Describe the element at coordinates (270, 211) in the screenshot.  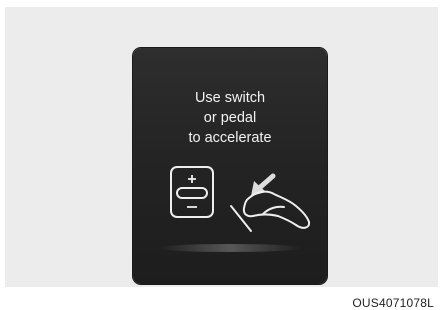
I see `accelerator-pedal-icon` at that location.